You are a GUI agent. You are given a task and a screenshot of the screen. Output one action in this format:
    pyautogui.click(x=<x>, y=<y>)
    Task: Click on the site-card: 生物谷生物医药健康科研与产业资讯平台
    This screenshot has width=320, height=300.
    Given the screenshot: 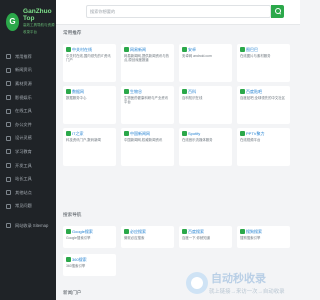 What is the action you would take?
    pyautogui.click(x=147, y=105)
    